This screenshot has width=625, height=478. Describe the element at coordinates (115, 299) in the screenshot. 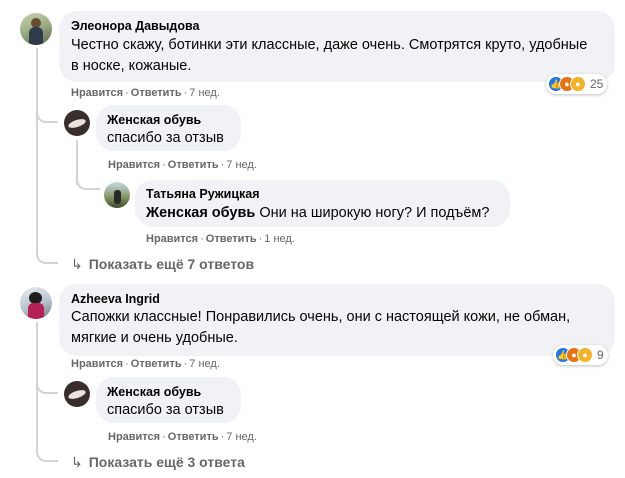

I see `comment-author: Azheeva Ingrid` at that location.